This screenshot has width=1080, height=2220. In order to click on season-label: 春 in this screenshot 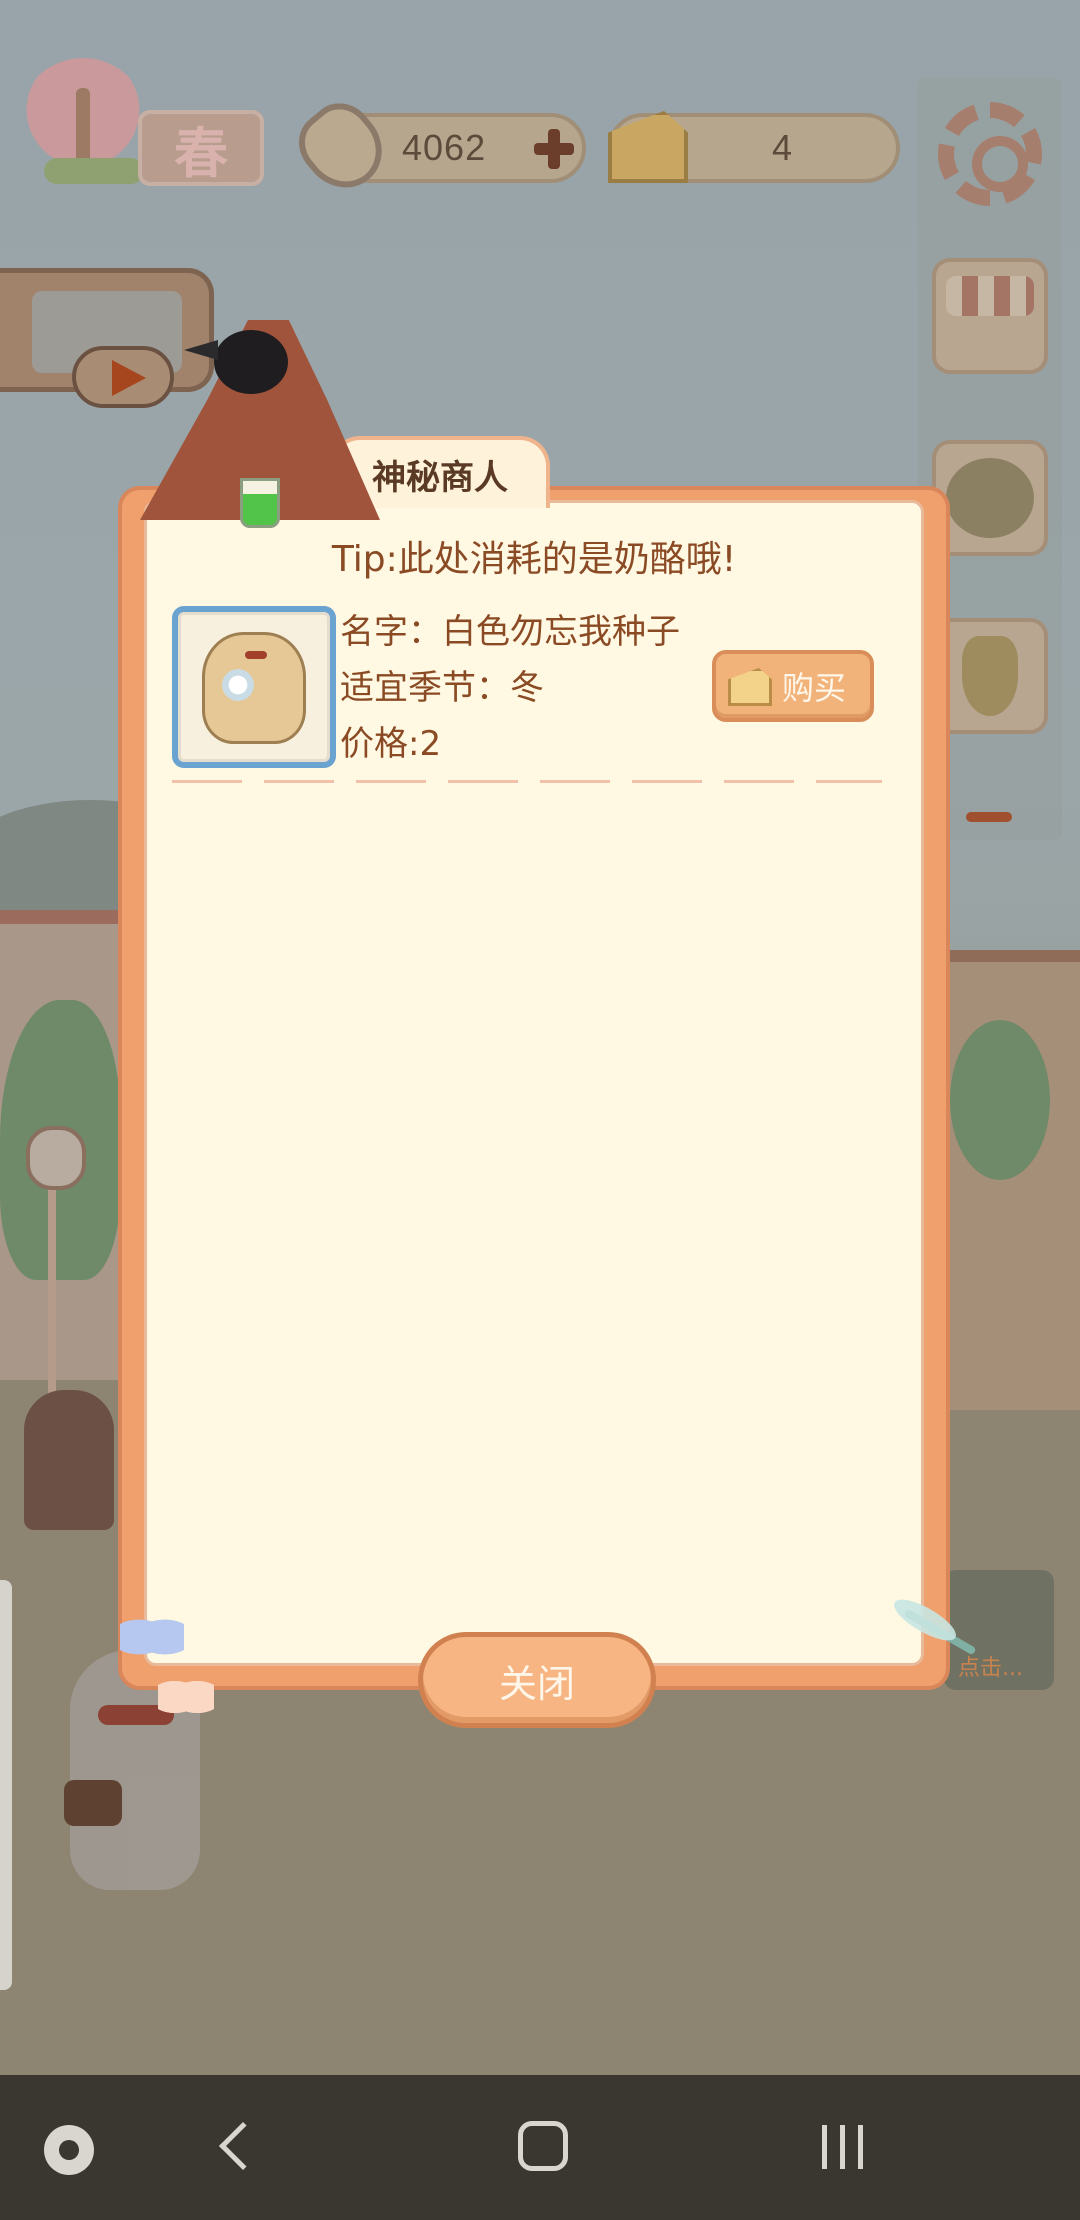, I will do `click(201, 148)`.